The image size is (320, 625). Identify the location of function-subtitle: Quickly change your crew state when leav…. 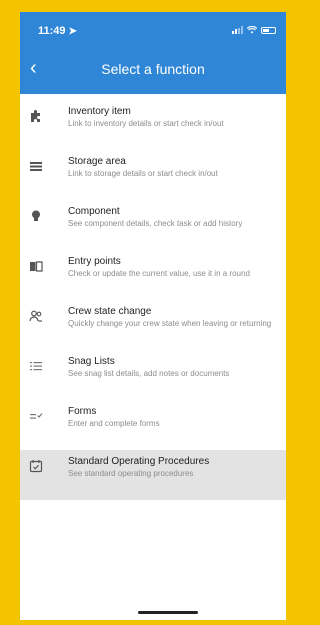
(170, 323).